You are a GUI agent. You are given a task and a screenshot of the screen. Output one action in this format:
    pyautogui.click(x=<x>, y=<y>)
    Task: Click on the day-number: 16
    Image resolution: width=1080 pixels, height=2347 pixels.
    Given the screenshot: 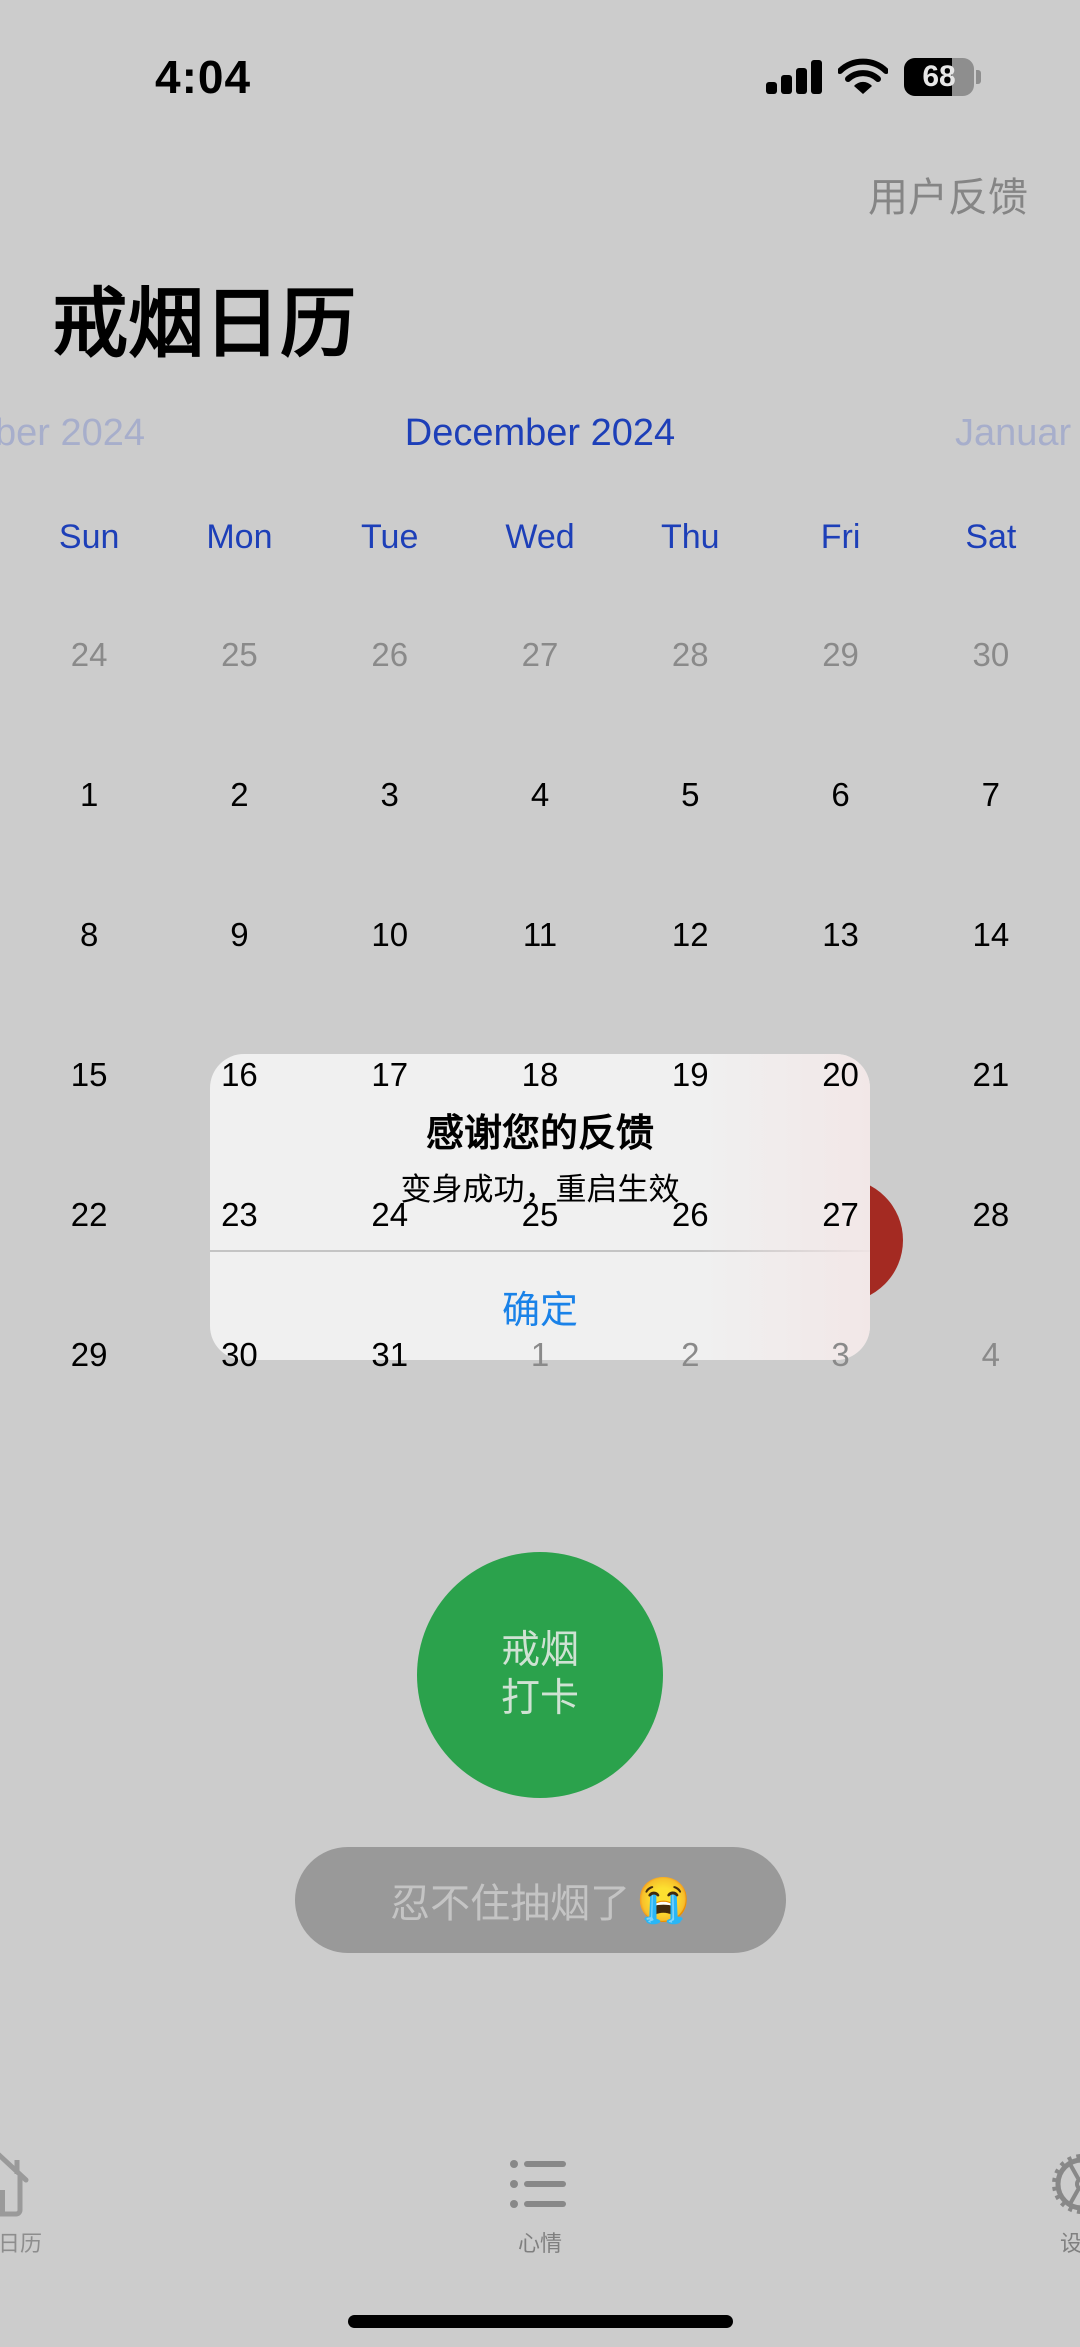 What is the action you would take?
    pyautogui.click(x=239, y=1074)
    